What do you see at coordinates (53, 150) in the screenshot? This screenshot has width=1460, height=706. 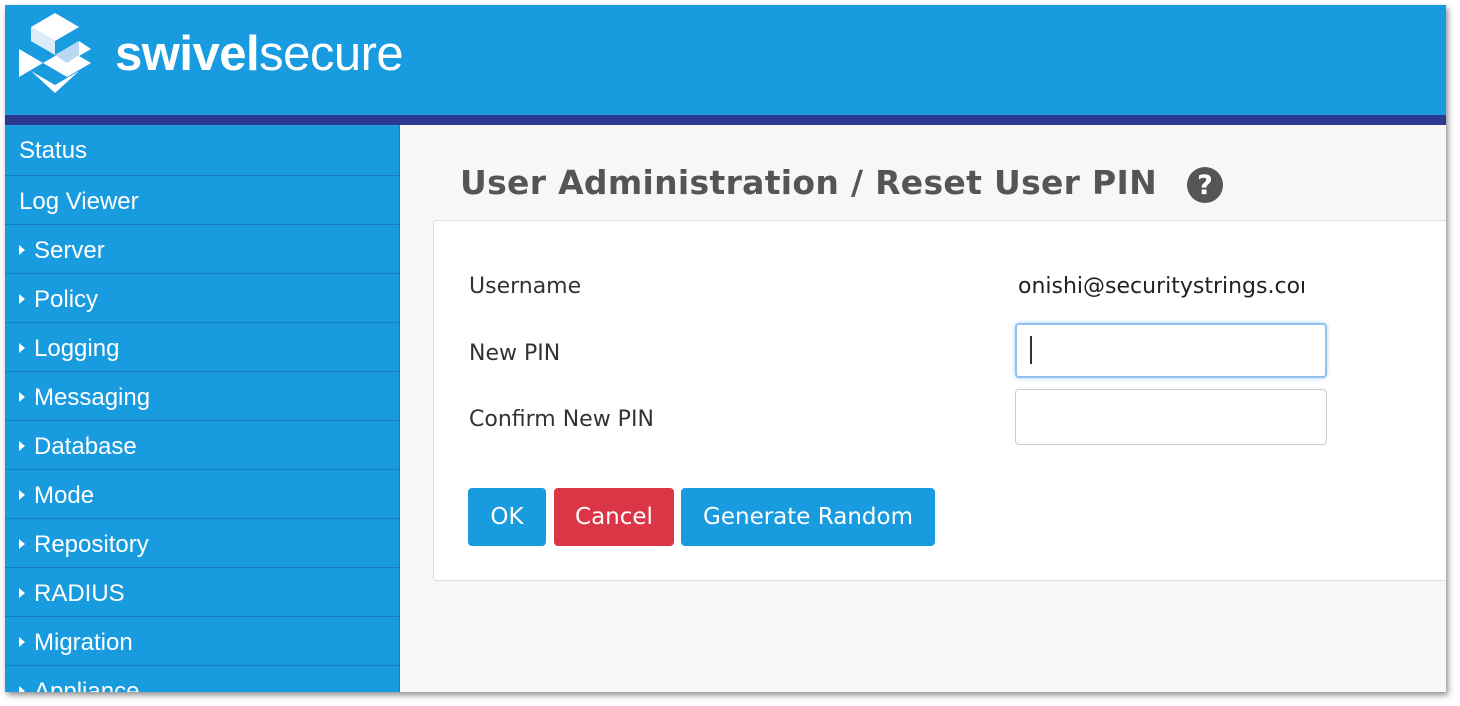 I see `sidebar-item-label: Status` at bounding box center [53, 150].